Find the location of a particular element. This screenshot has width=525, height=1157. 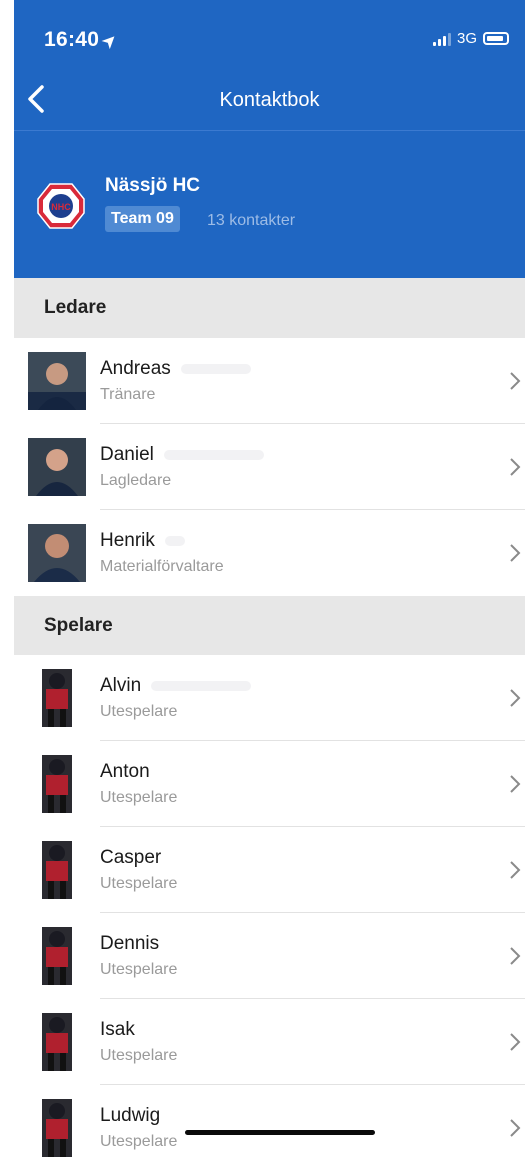

team-info: NHC Nässjö HC Team 09 13 kontakter is located at coordinates (269, 204).